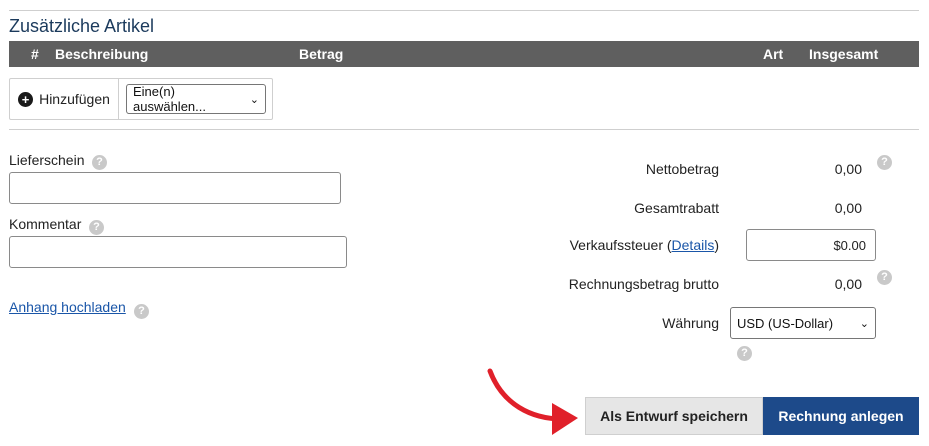 The image size is (929, 446). What do you see at coordinates (844, 54) in the screenshot?
I see `col-total: Insgesamt` at bounding box center [844, 54].